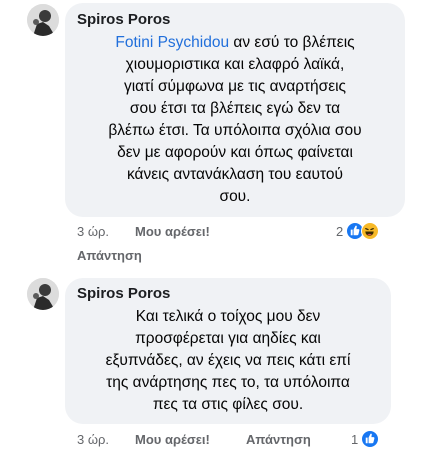 This screenshot has width=428, height=454. What do you see at coordinates (292, 42) in the screenshot?
I see `comment-line-text: αν εσύ το βλέπεις` at bounding box center [292, 42].